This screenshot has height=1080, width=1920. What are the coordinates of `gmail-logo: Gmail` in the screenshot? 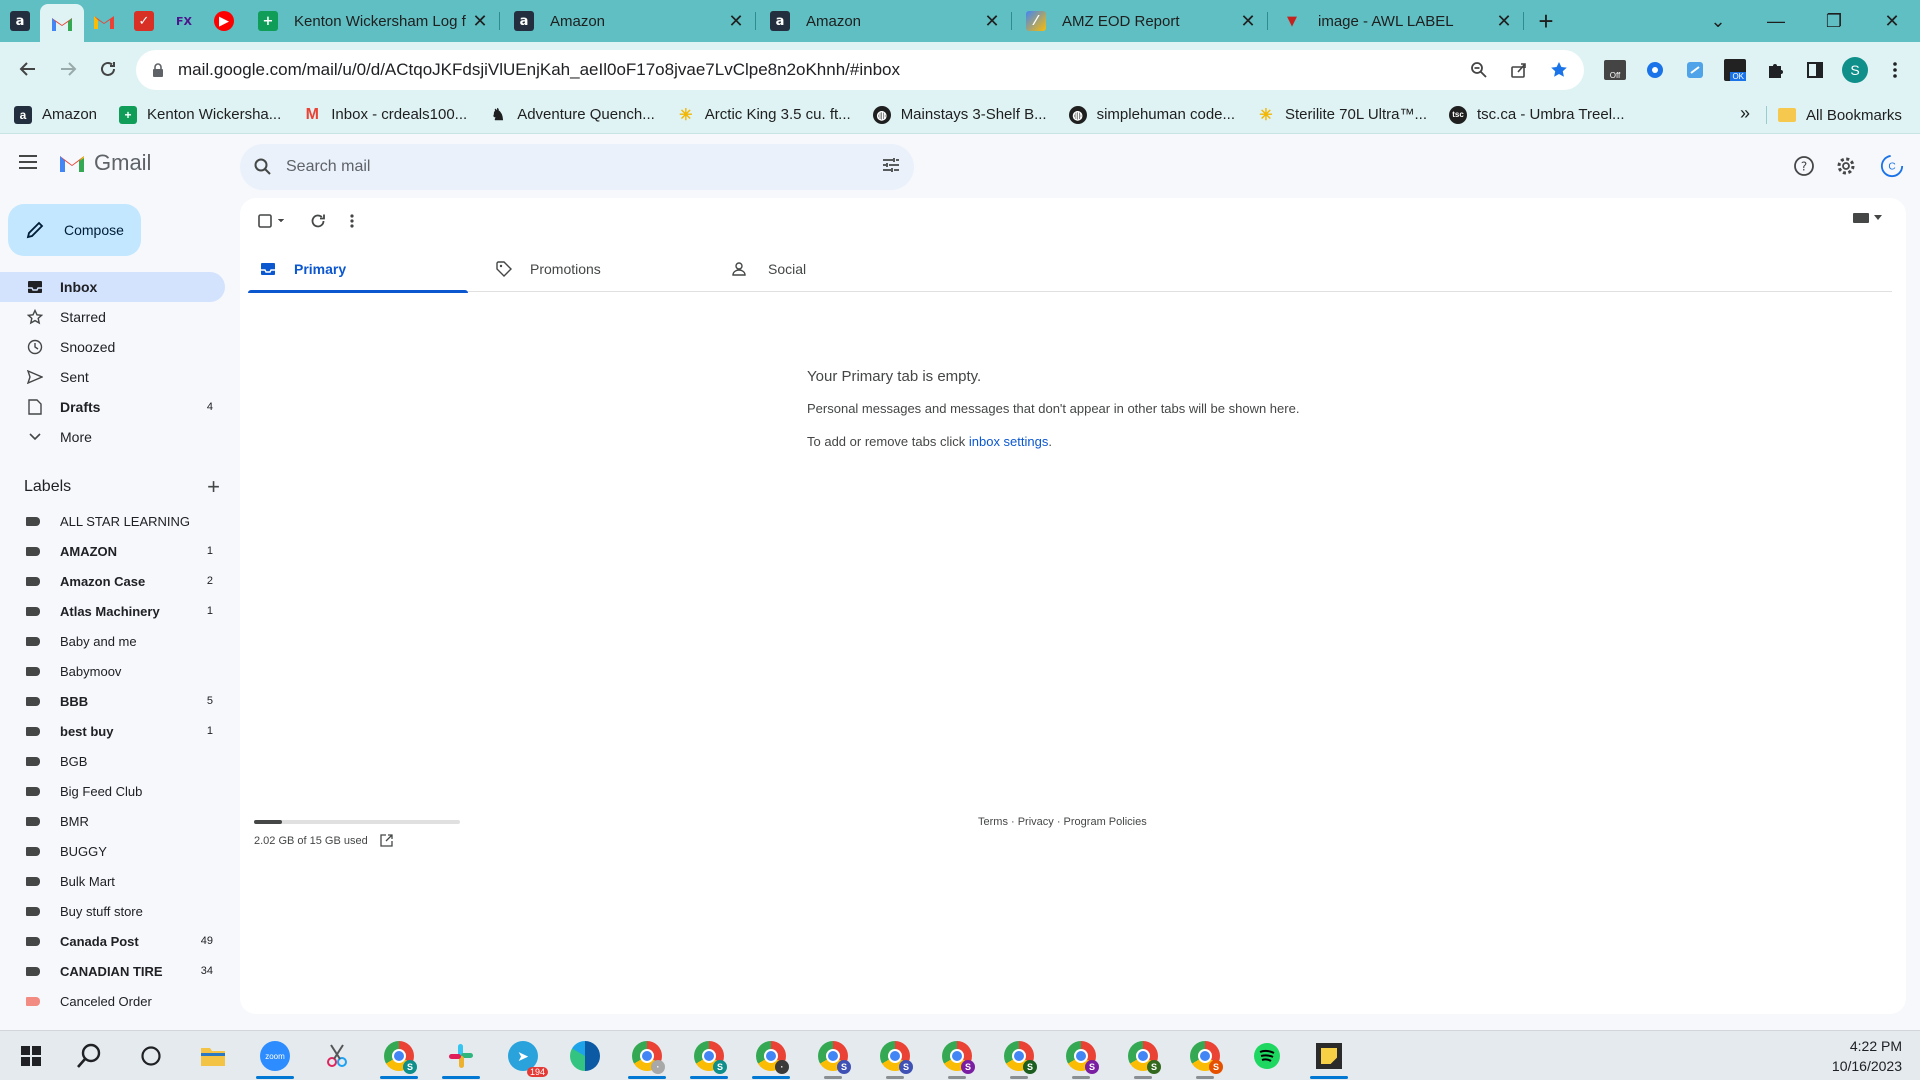 It's located at (104, 163).